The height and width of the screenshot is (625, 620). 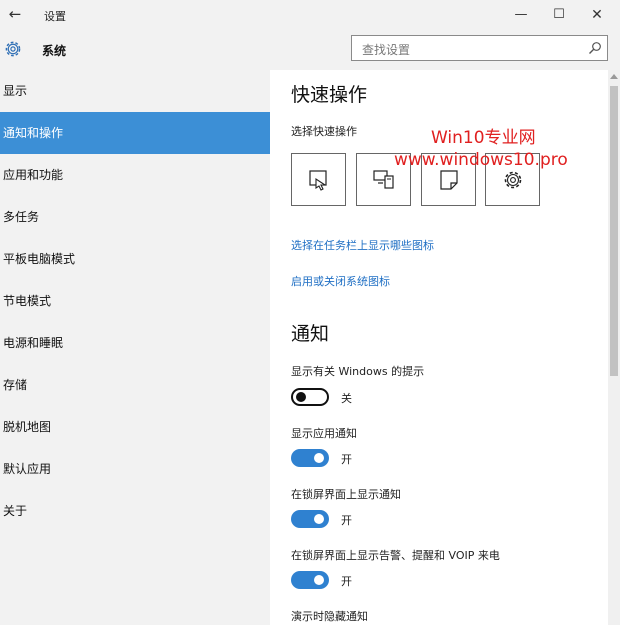 I want to click on minimize-button: —, so click(x=521, y=15).